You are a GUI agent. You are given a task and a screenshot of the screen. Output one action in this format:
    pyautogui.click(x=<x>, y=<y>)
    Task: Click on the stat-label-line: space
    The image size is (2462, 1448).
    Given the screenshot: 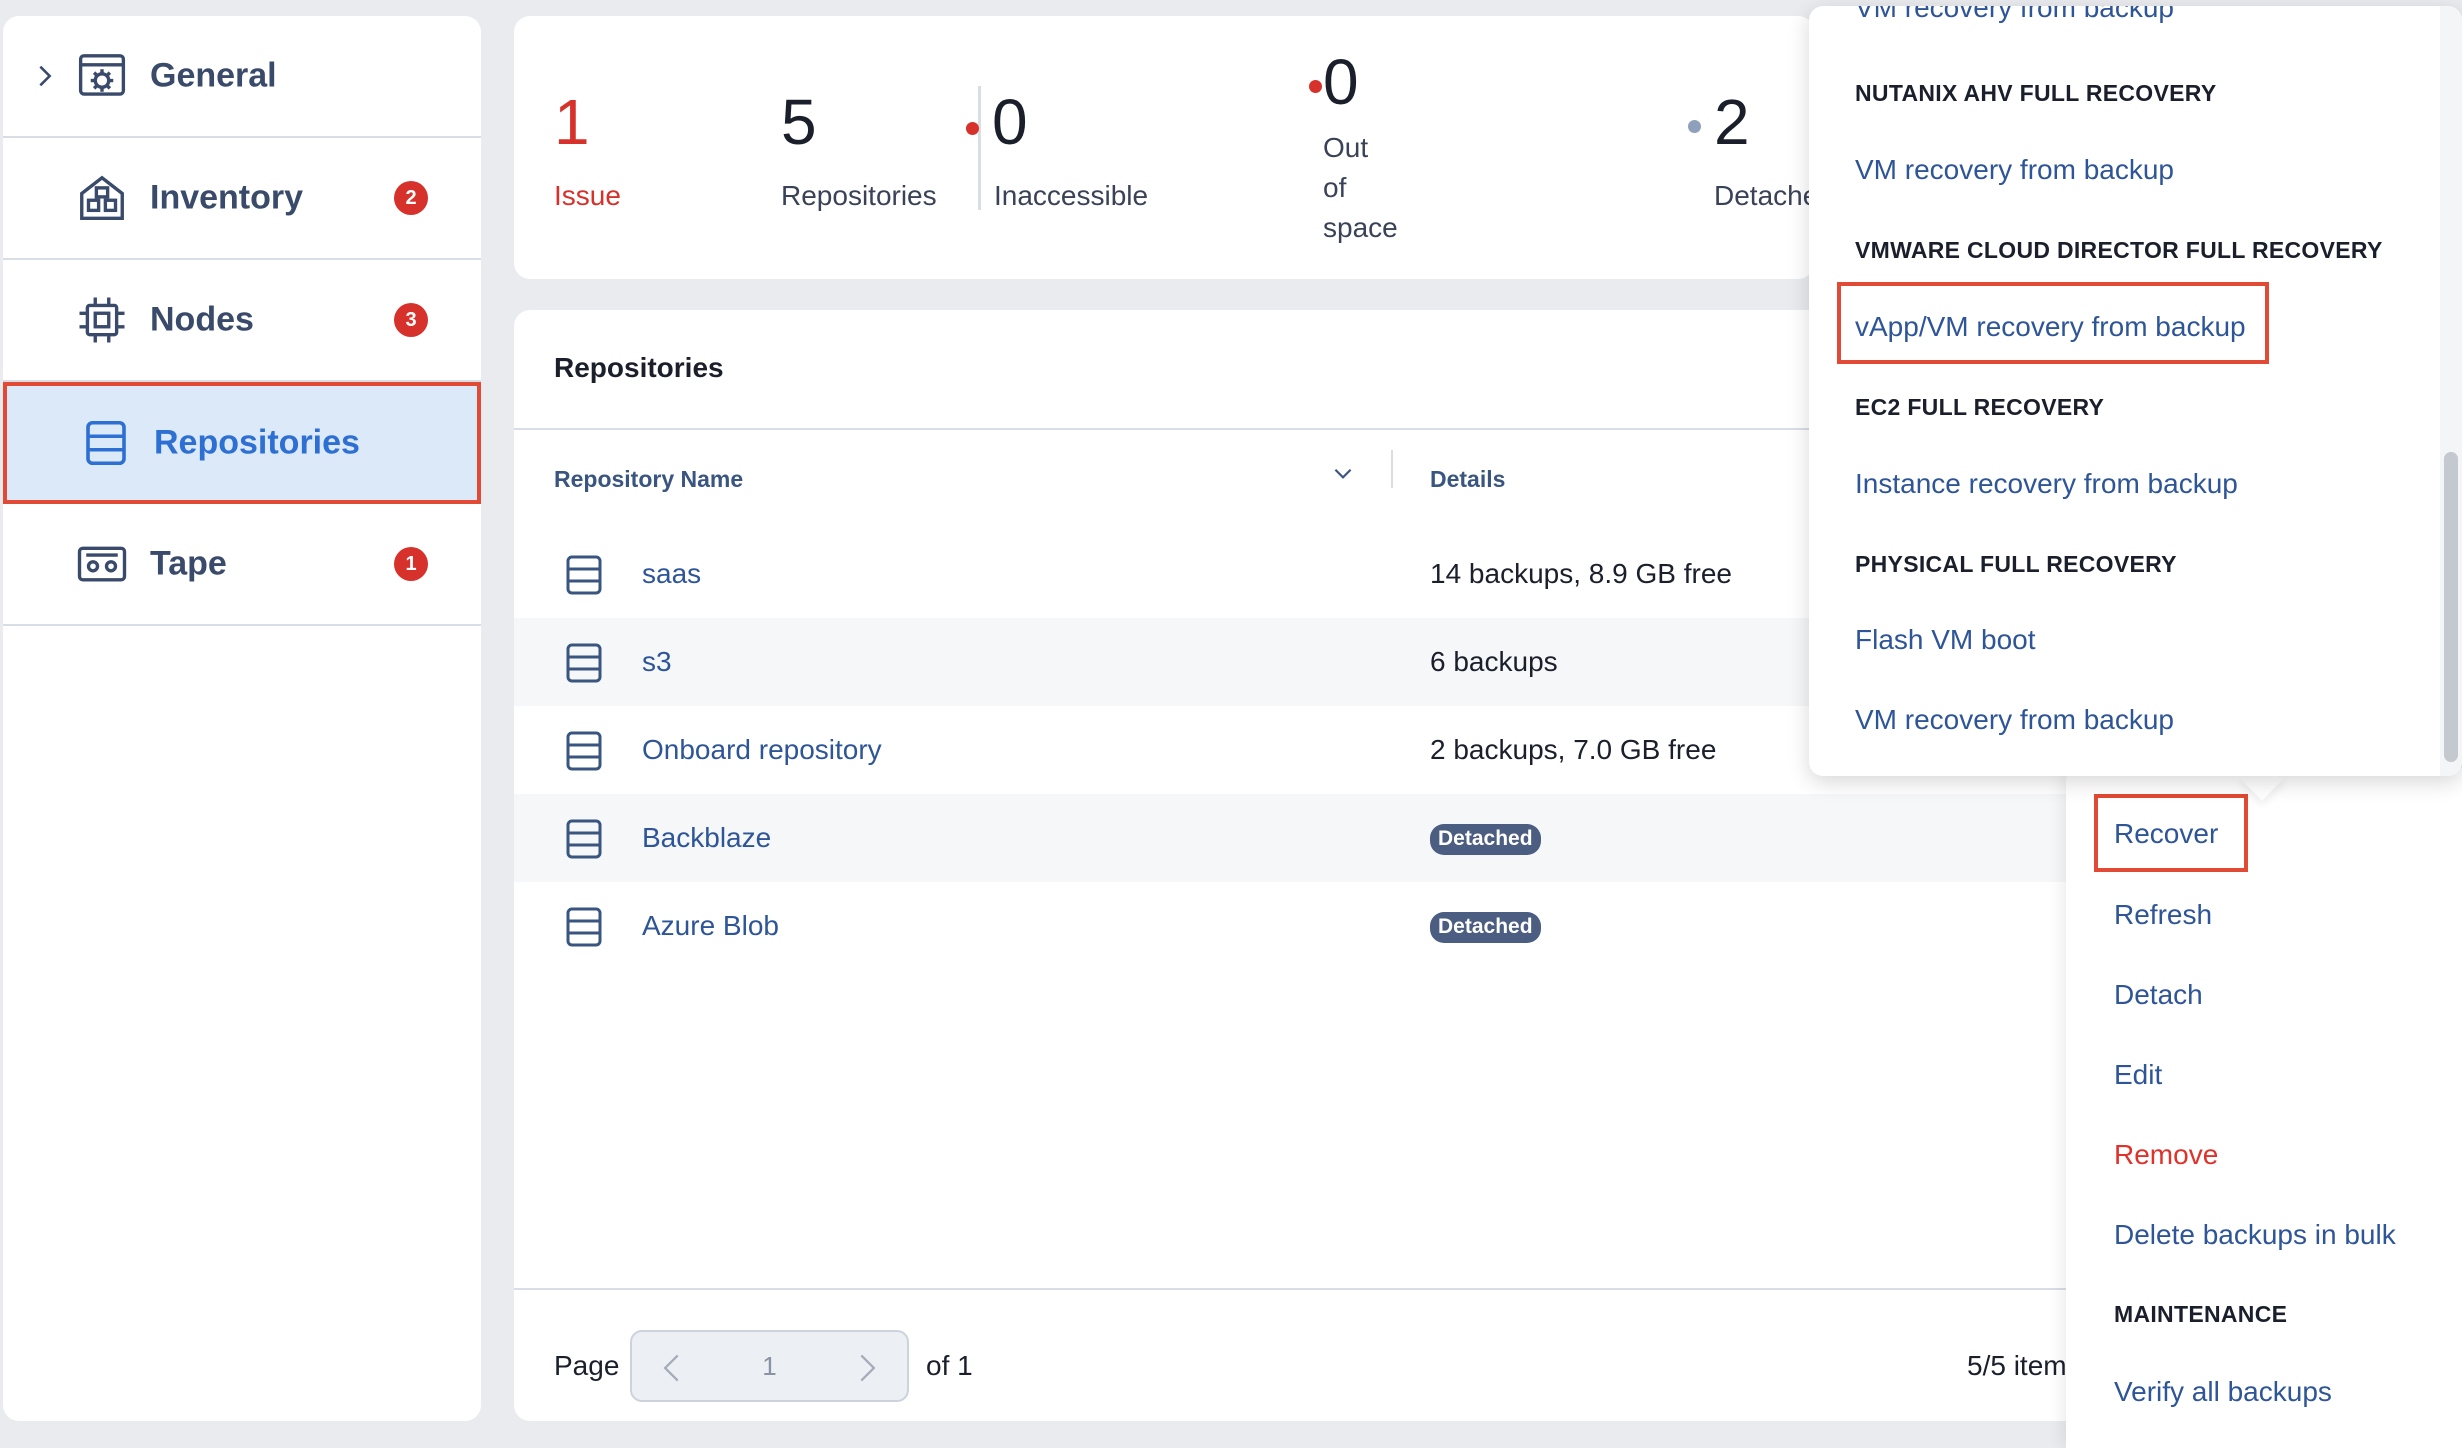 What is the action you would take?
    pyautogui.click(x=1360, y=227)
    